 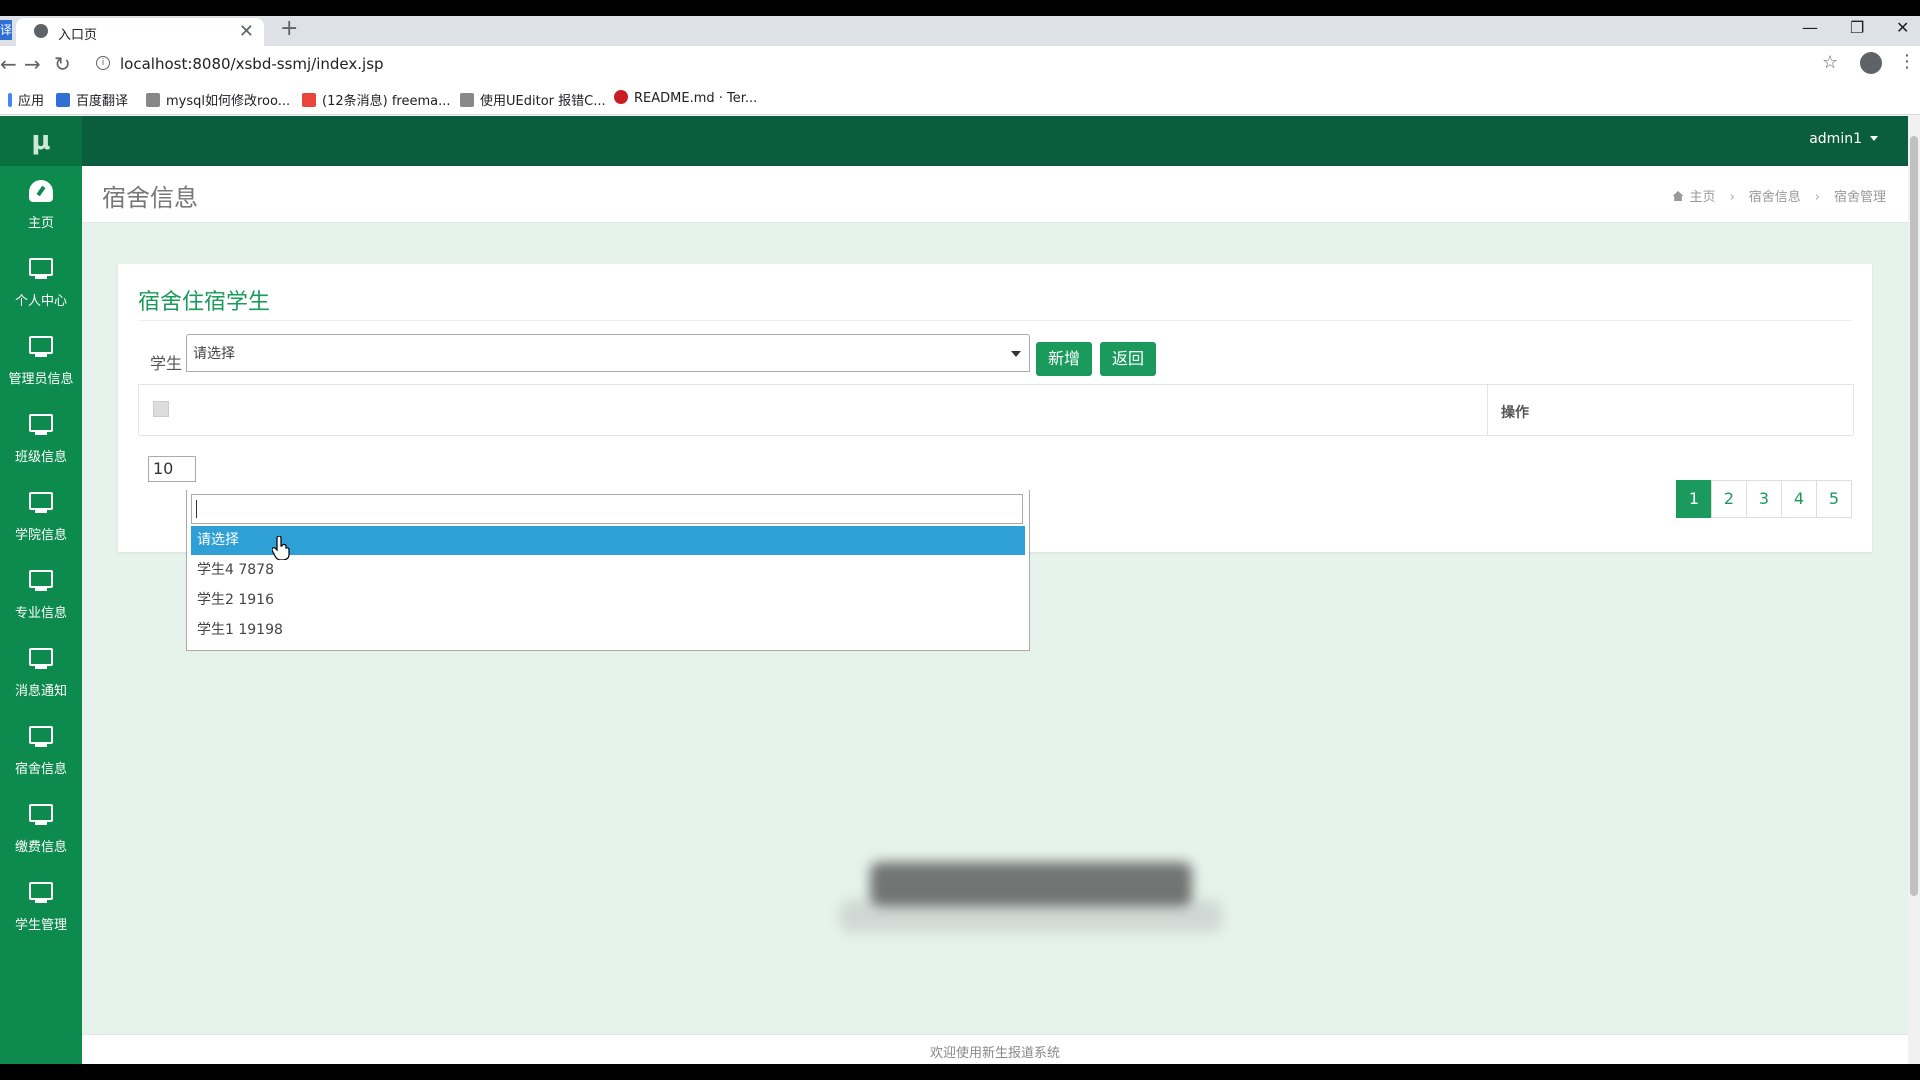 I want to click on breadcrumb-dorm-info: 宿舍信息, so click(x=1775, y=197).